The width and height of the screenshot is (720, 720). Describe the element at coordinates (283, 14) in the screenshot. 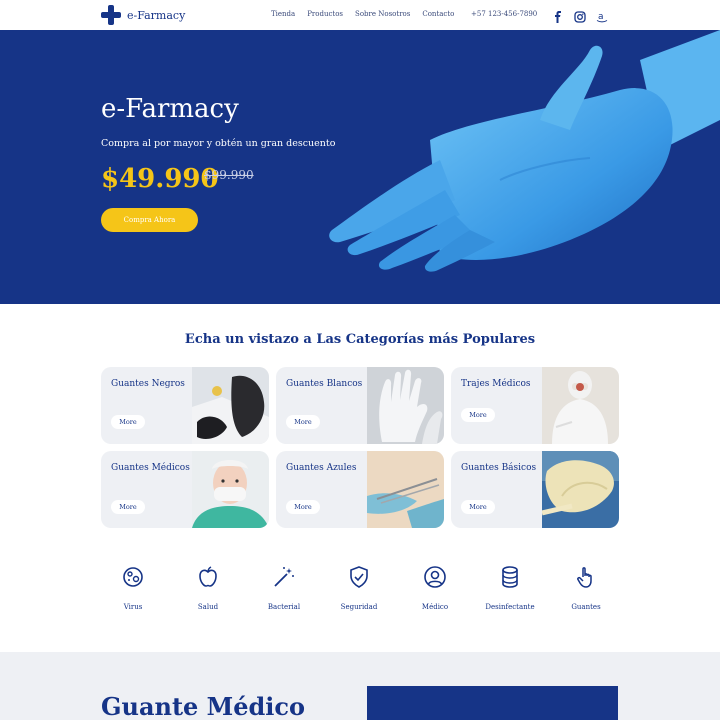

I see `nav-link-tienda: Tienda` at that location.